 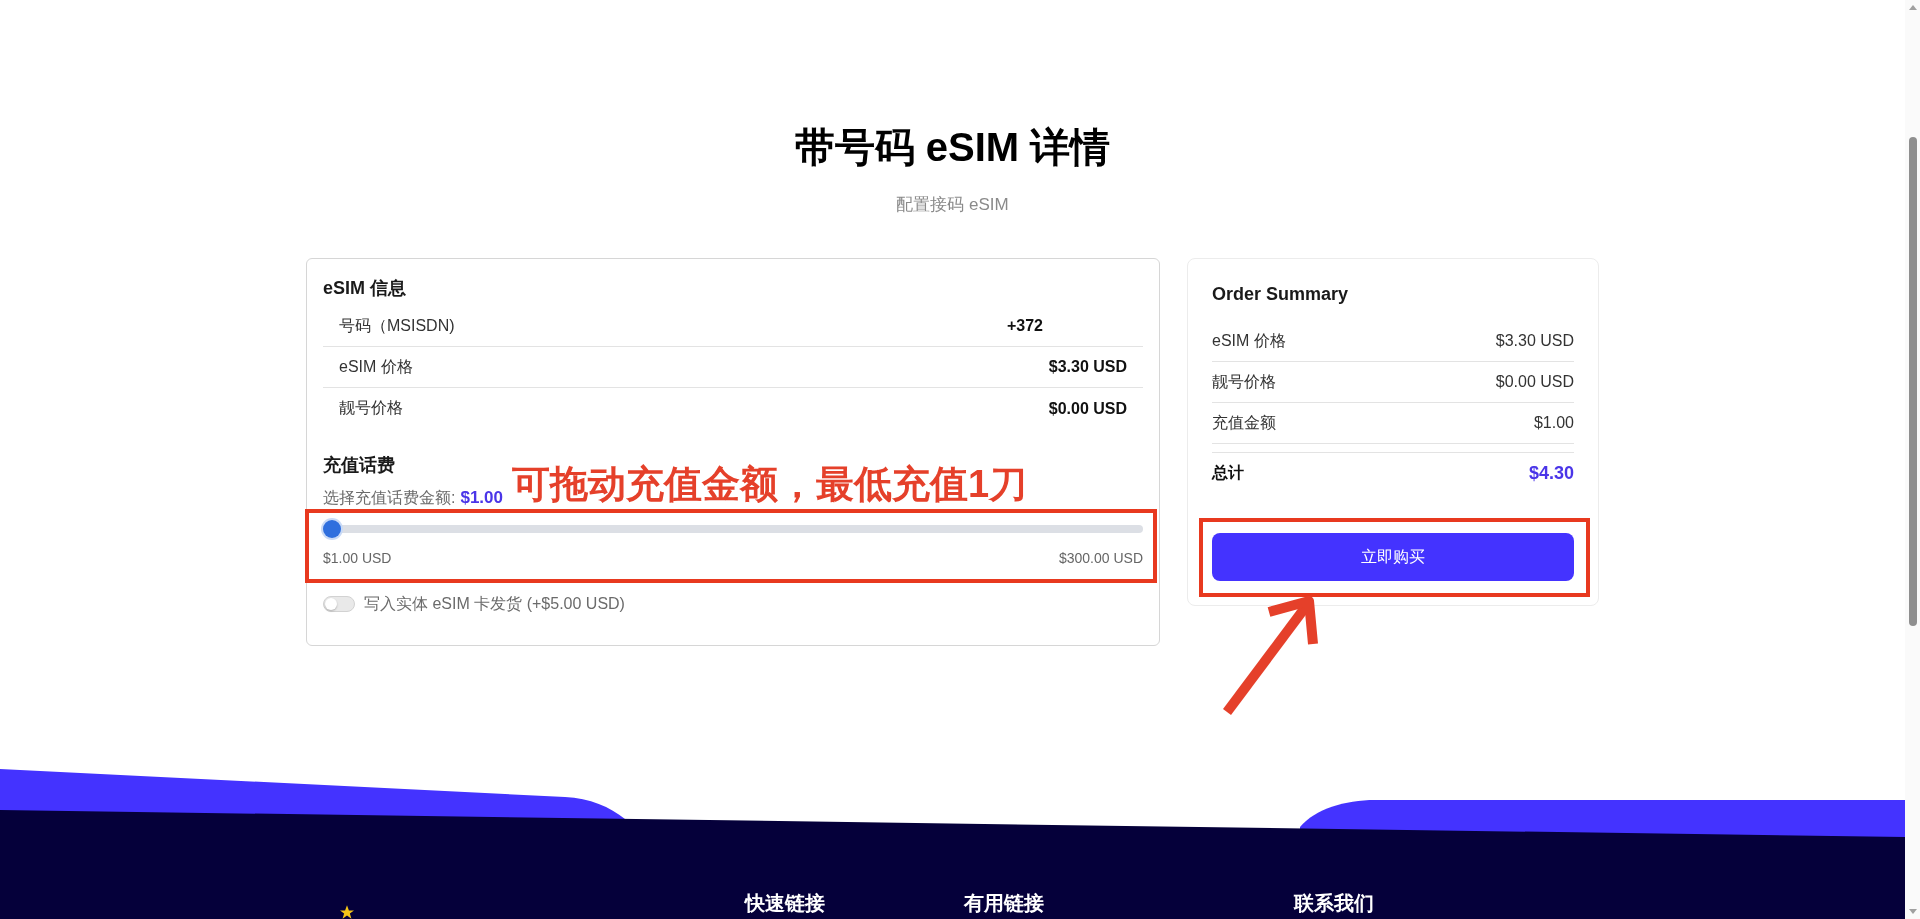 What do you see at coordinates (1912, 7) in the screenshot?
I see `scroll-up-icon` at bounding box center [1912, 7].